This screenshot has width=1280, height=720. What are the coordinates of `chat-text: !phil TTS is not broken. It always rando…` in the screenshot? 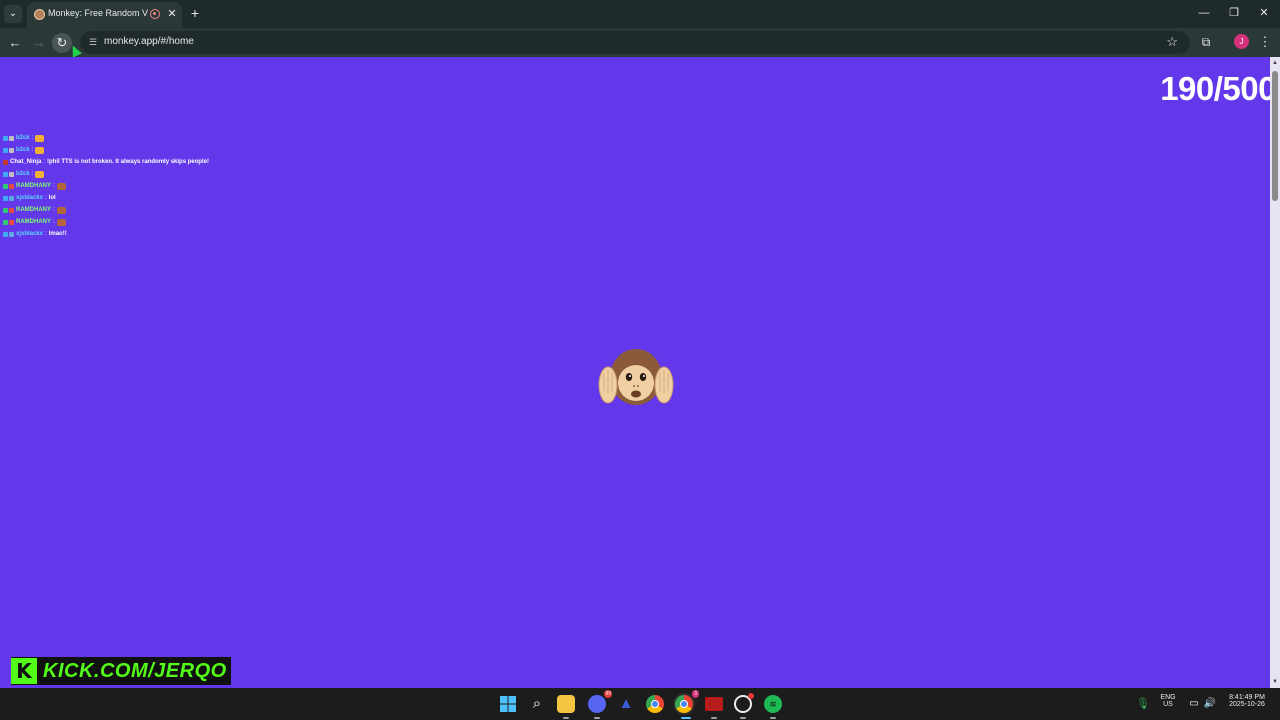 It's located at (128, 162).